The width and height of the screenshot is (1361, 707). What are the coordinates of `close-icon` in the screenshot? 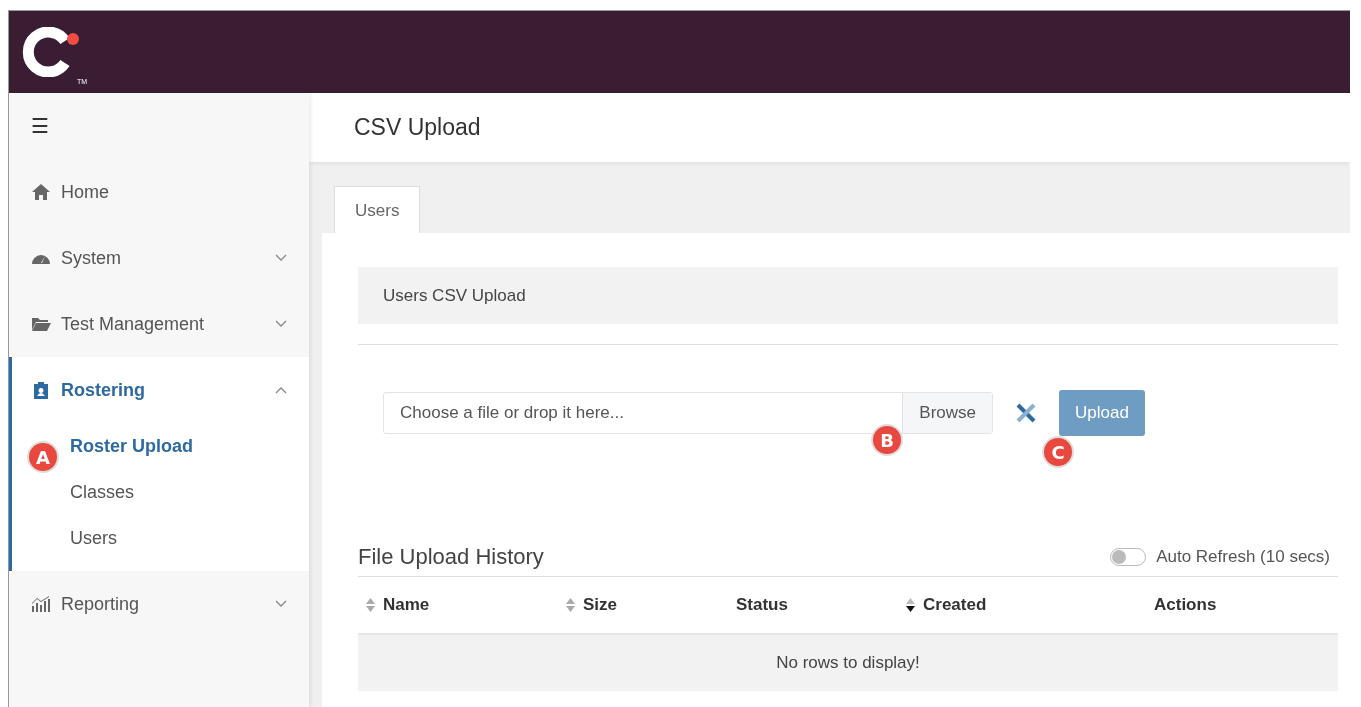 It's located at (1026, 413).